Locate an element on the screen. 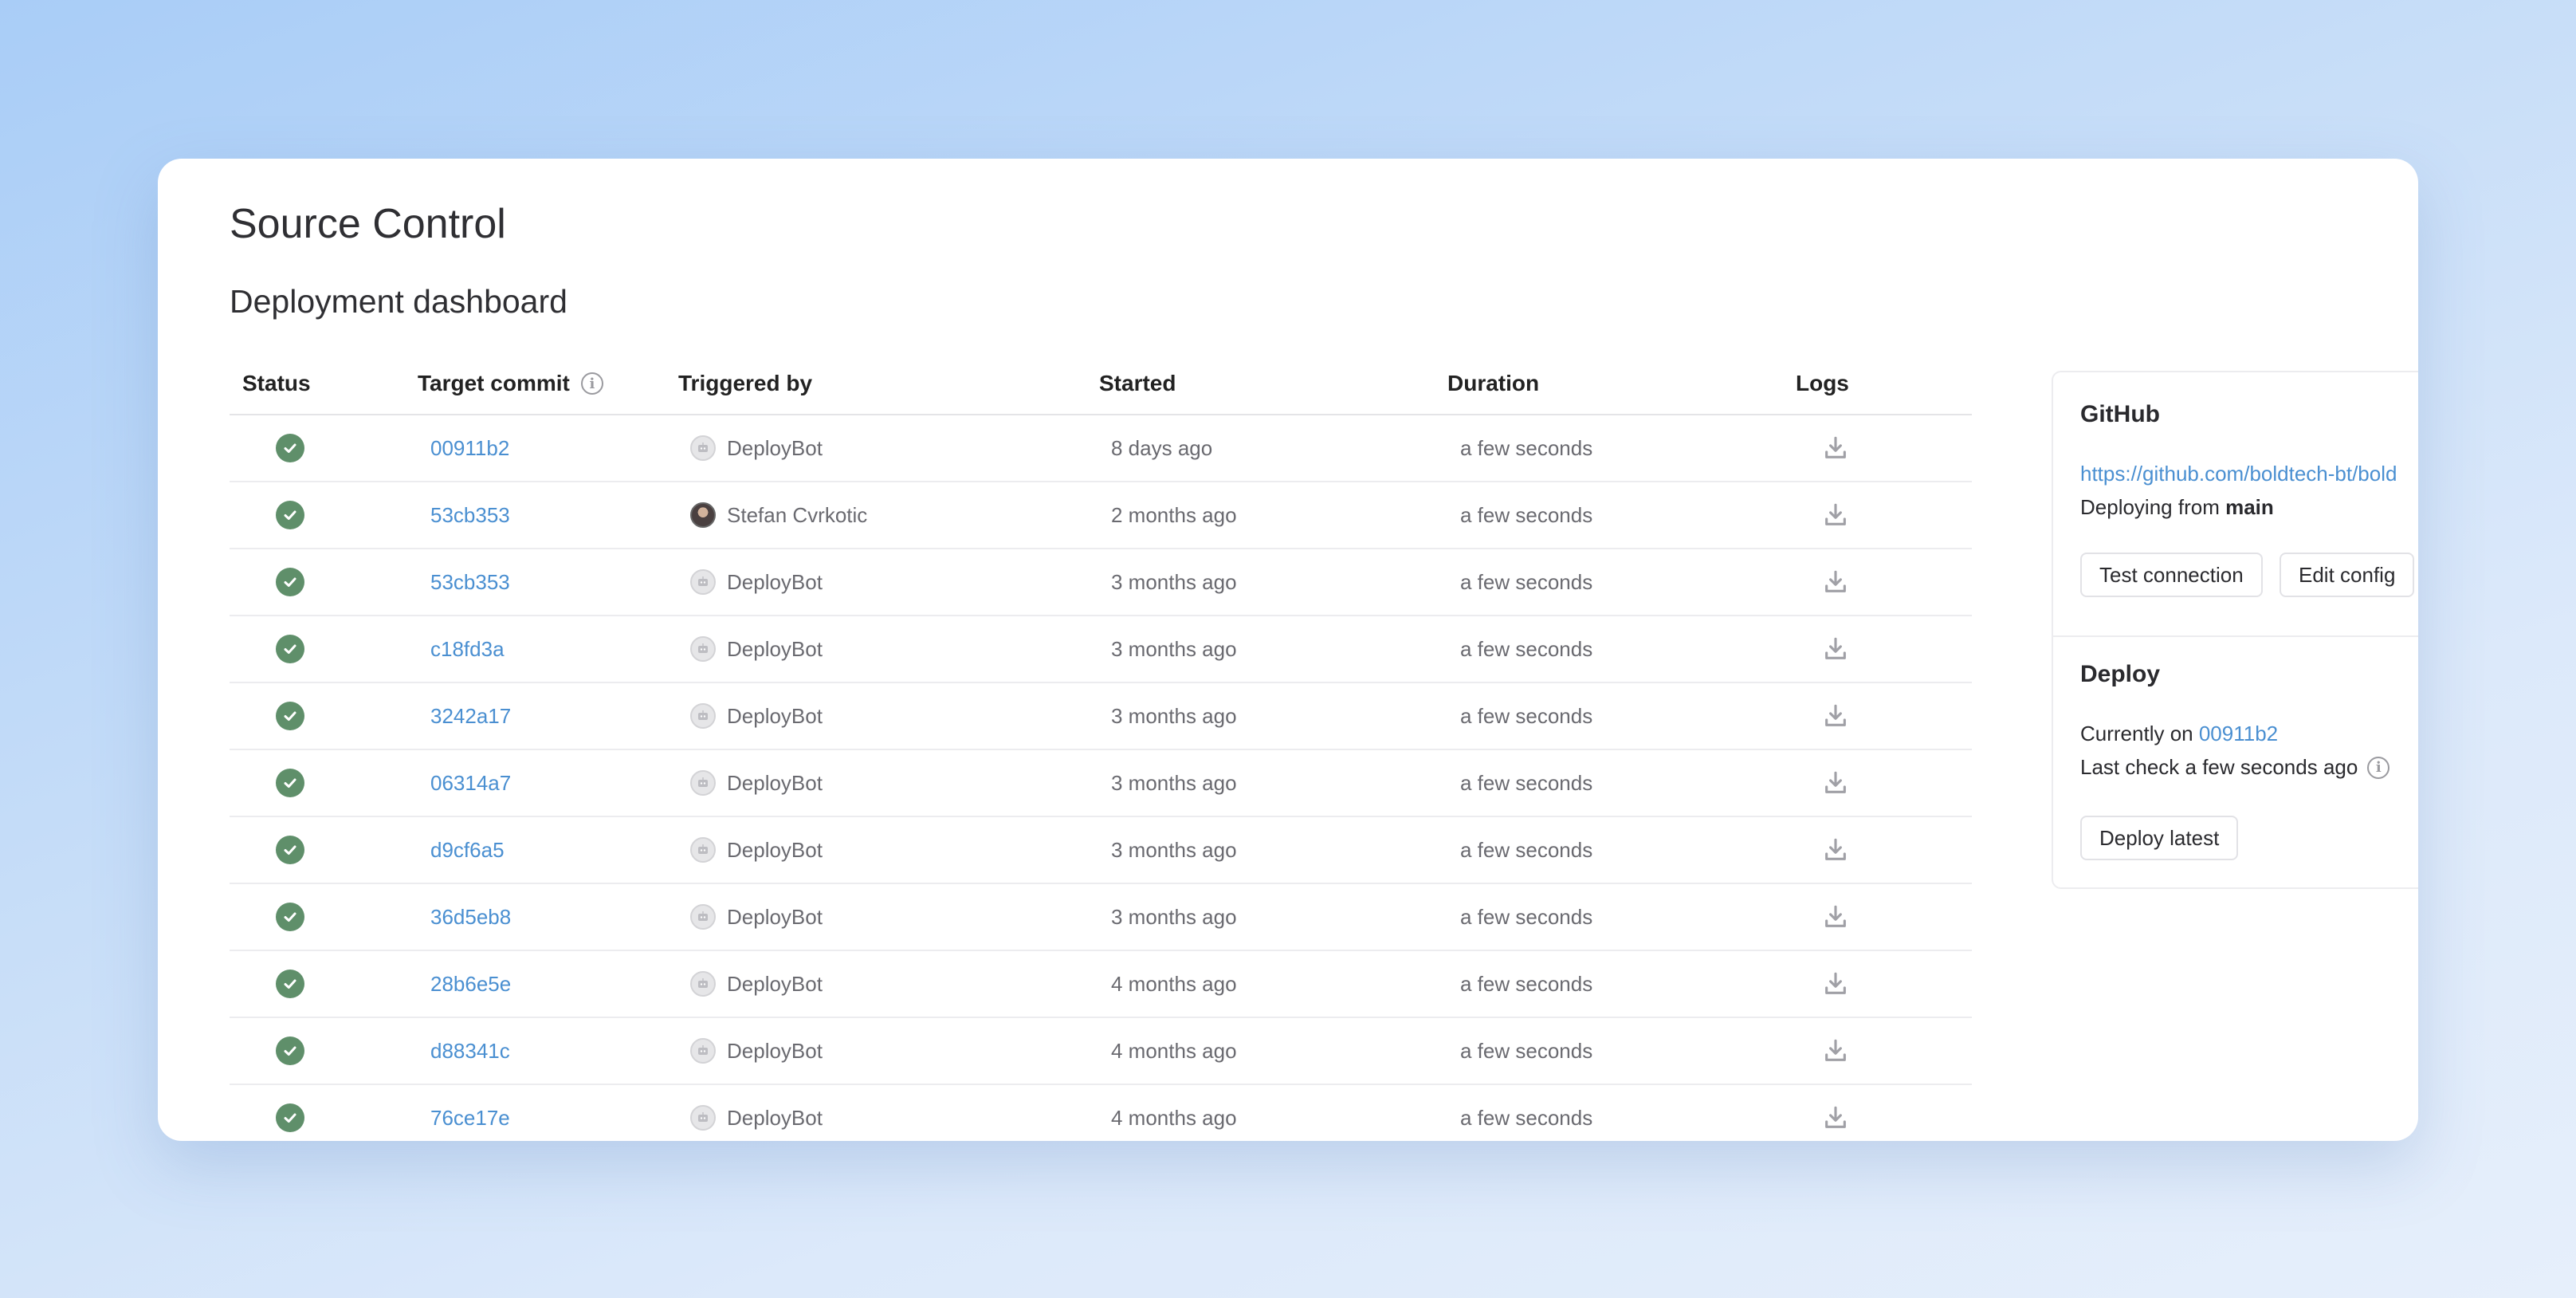 The image size is (2576, 1298). commit-link: 3242a17 is located at coordinates (470, 716).